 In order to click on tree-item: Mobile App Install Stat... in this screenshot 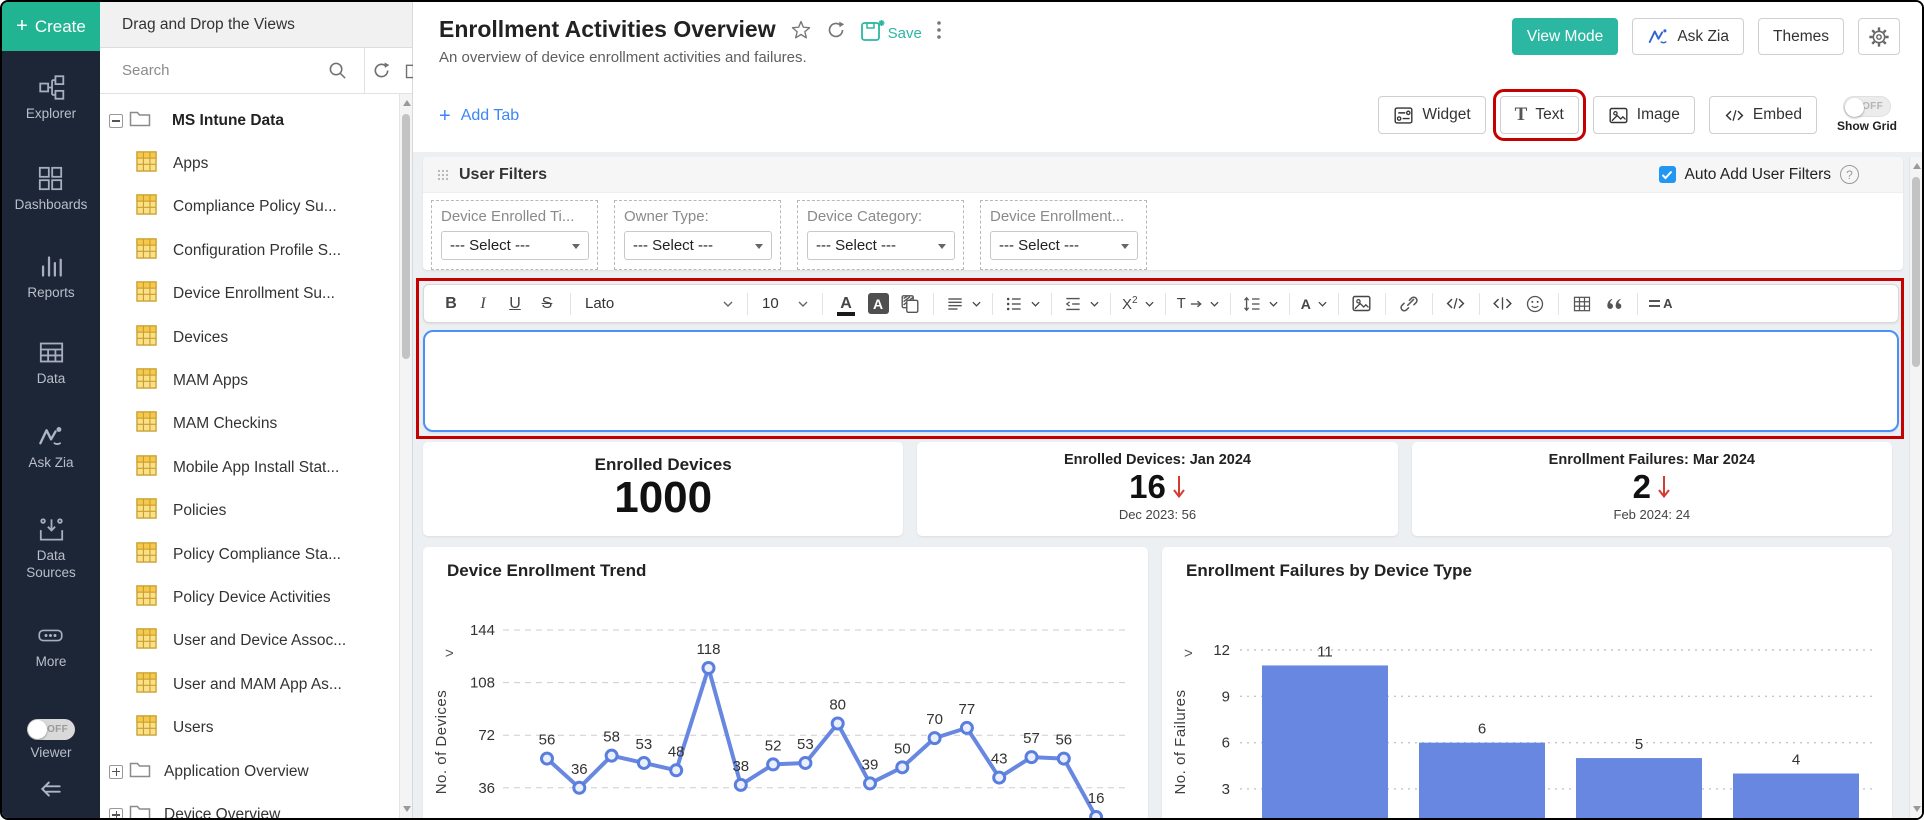, I will do `click(256, 467)`.